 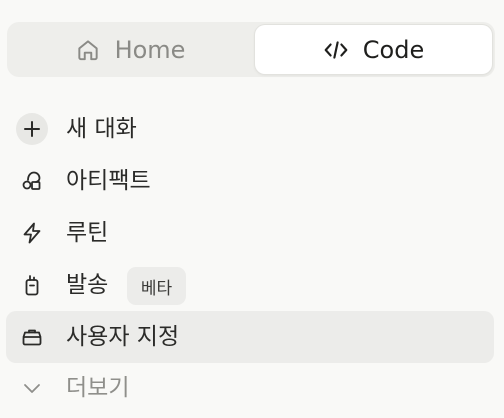 I want to click on plus-icon, so click(x=32, y=129).